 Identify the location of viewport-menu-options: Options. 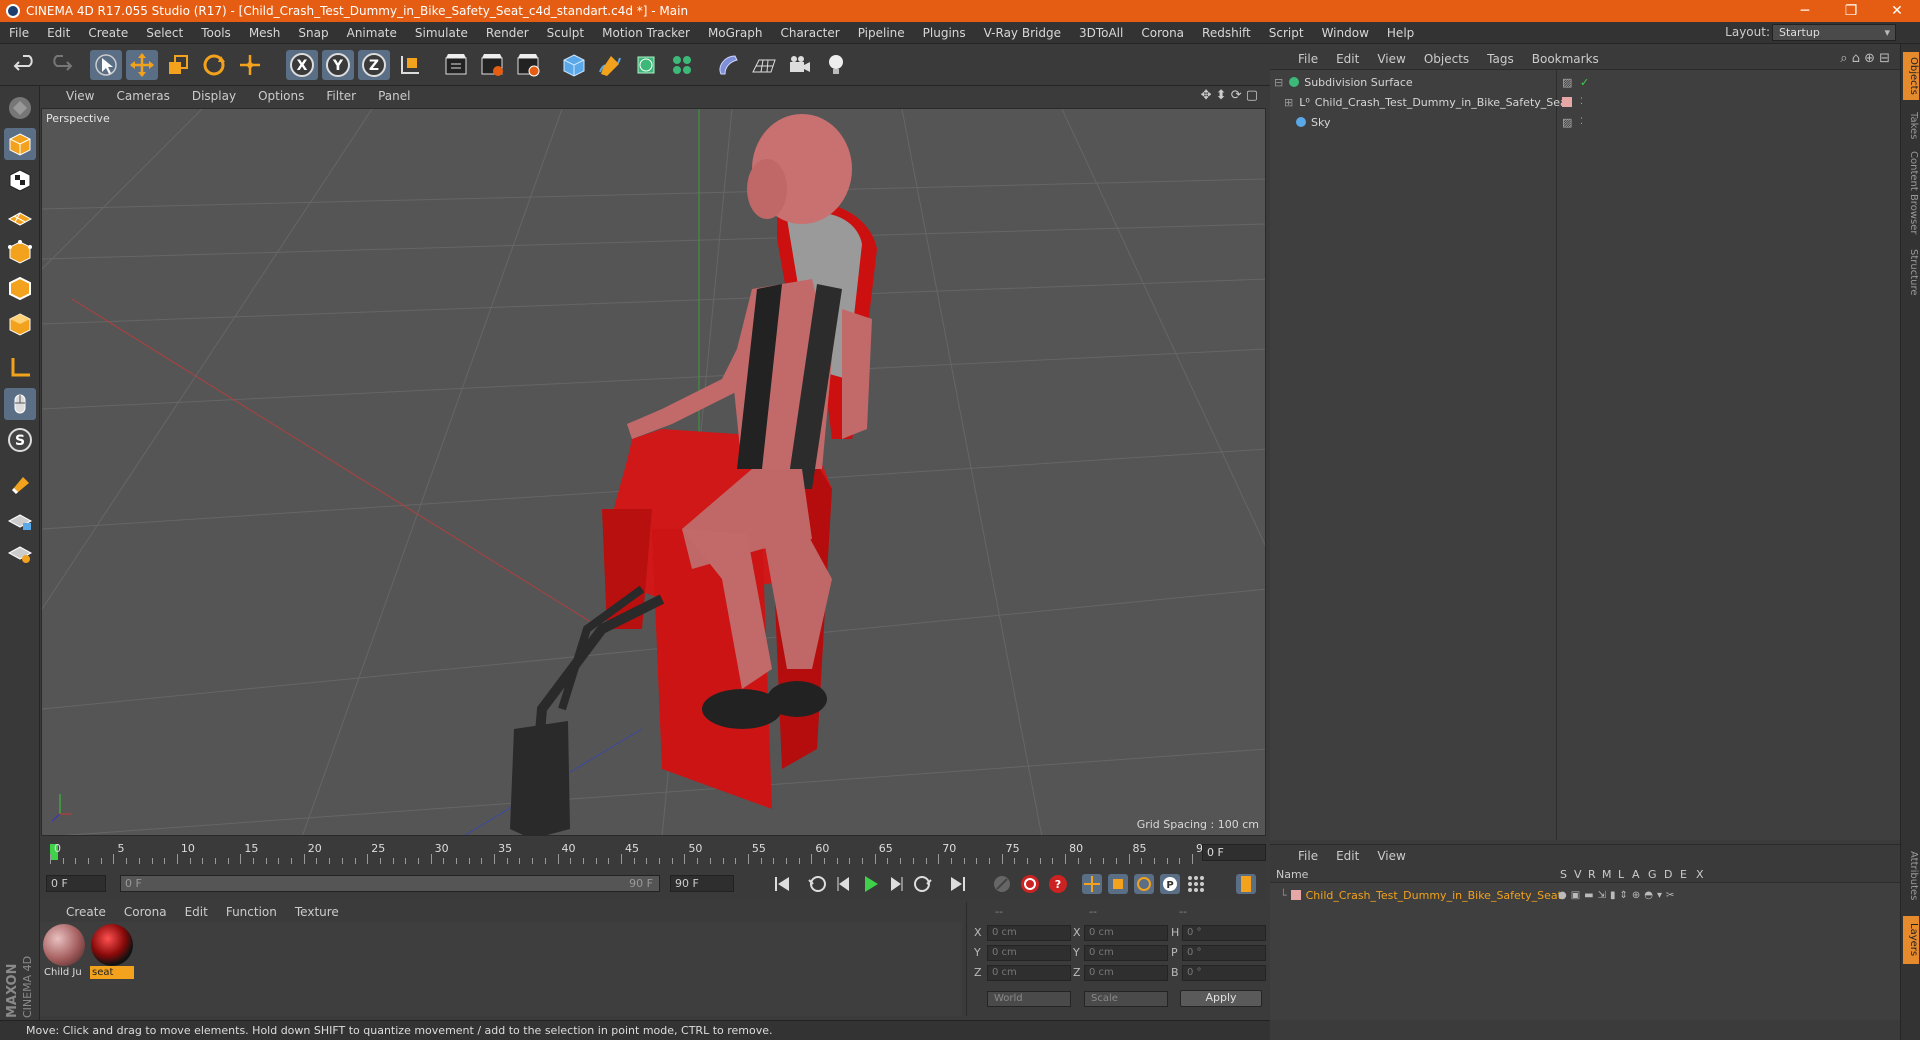
(281, 96).